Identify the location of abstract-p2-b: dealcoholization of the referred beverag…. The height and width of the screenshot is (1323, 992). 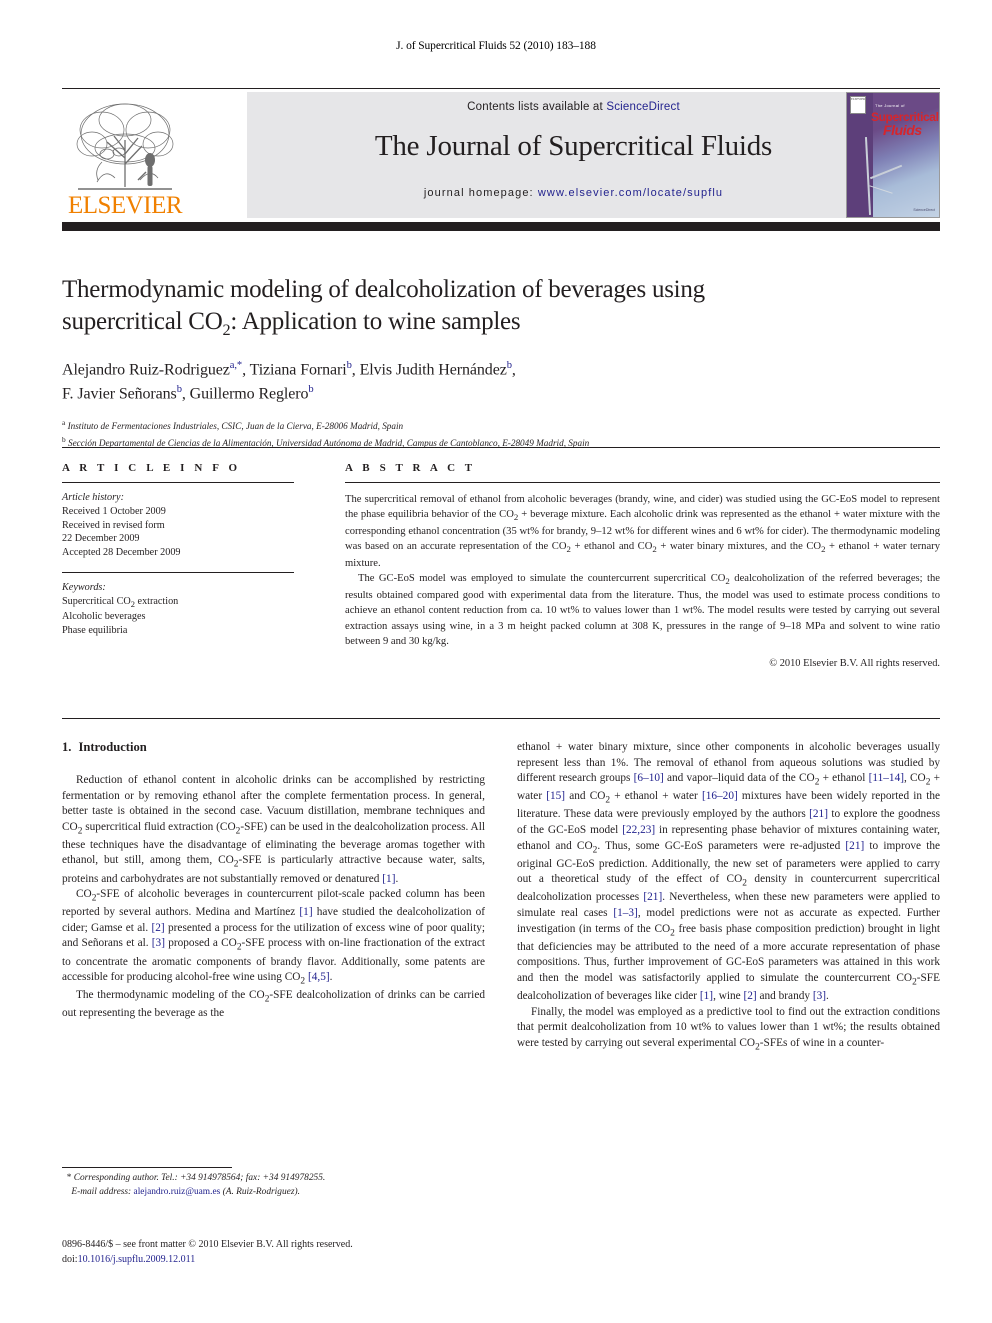
(642, 610).